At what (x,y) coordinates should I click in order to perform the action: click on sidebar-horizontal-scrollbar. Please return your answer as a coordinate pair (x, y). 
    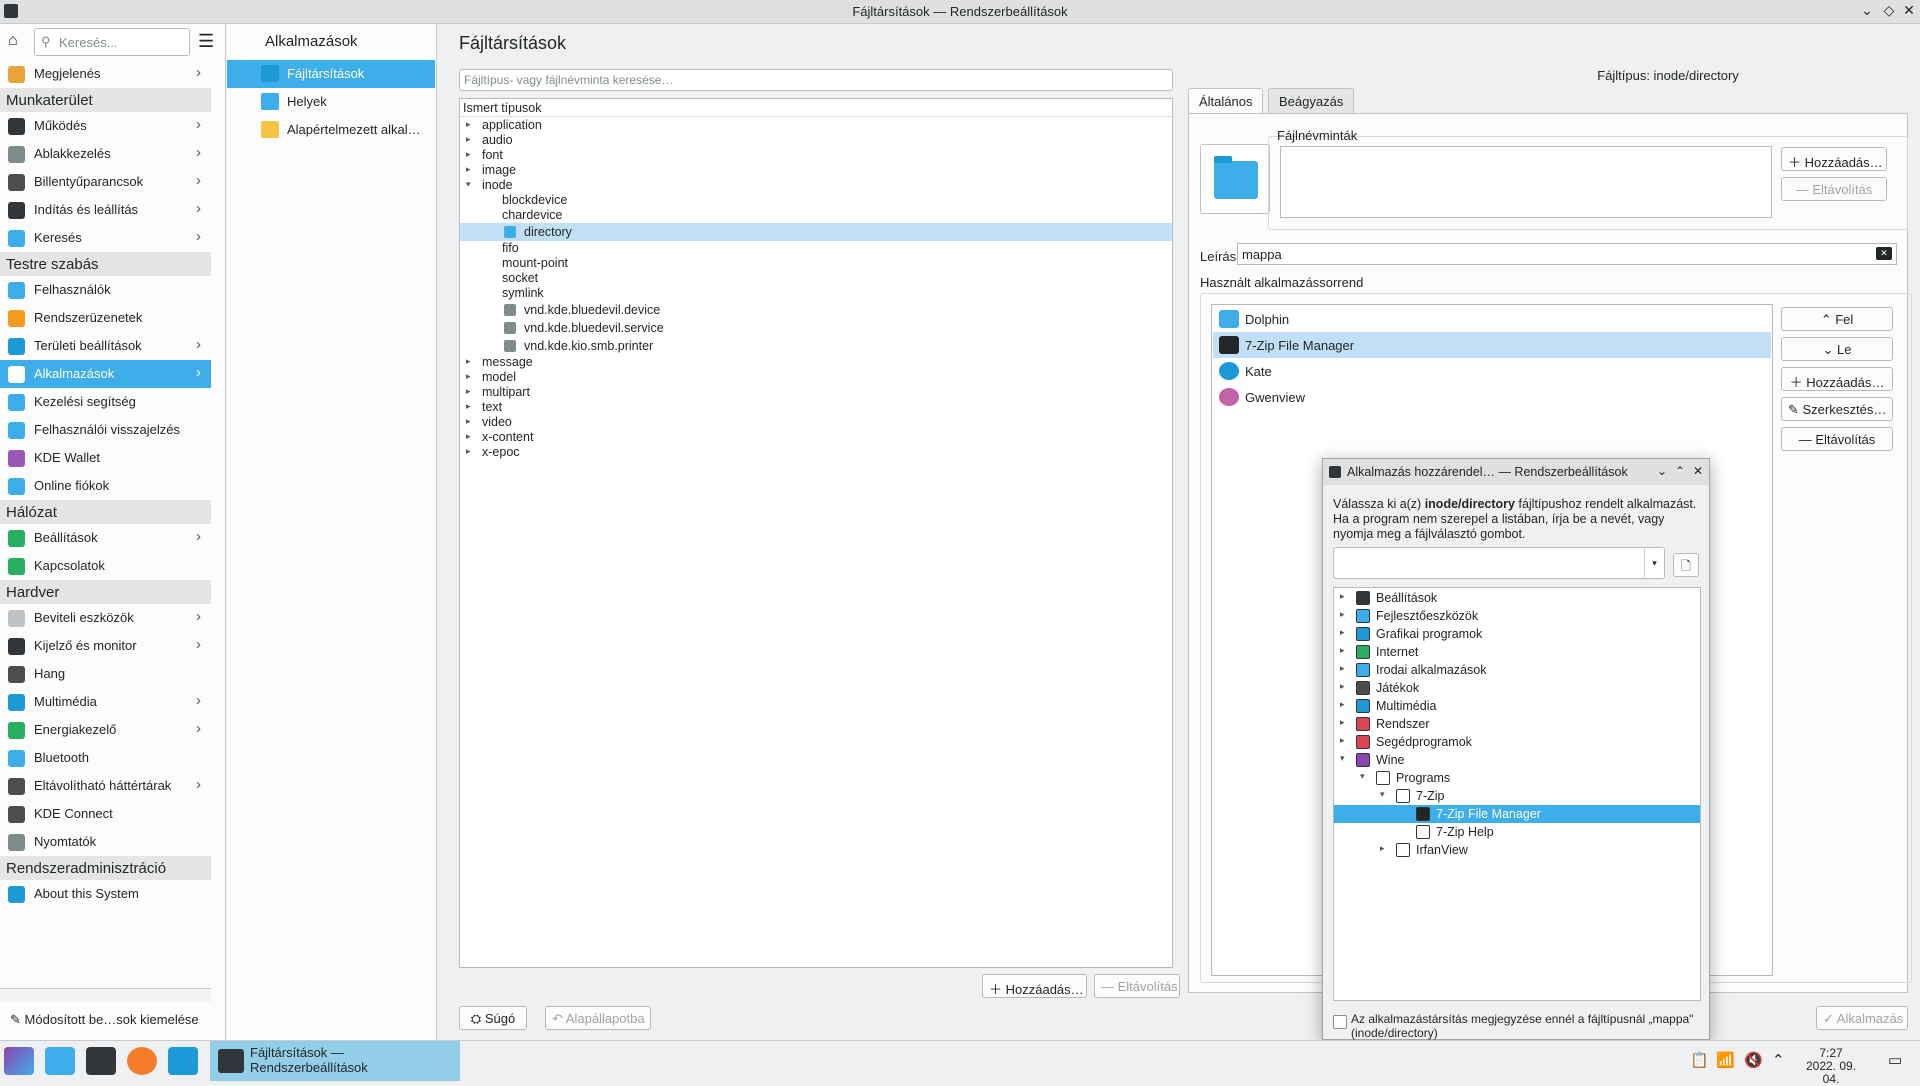
    Looking at the image, I should click on (105, 995).